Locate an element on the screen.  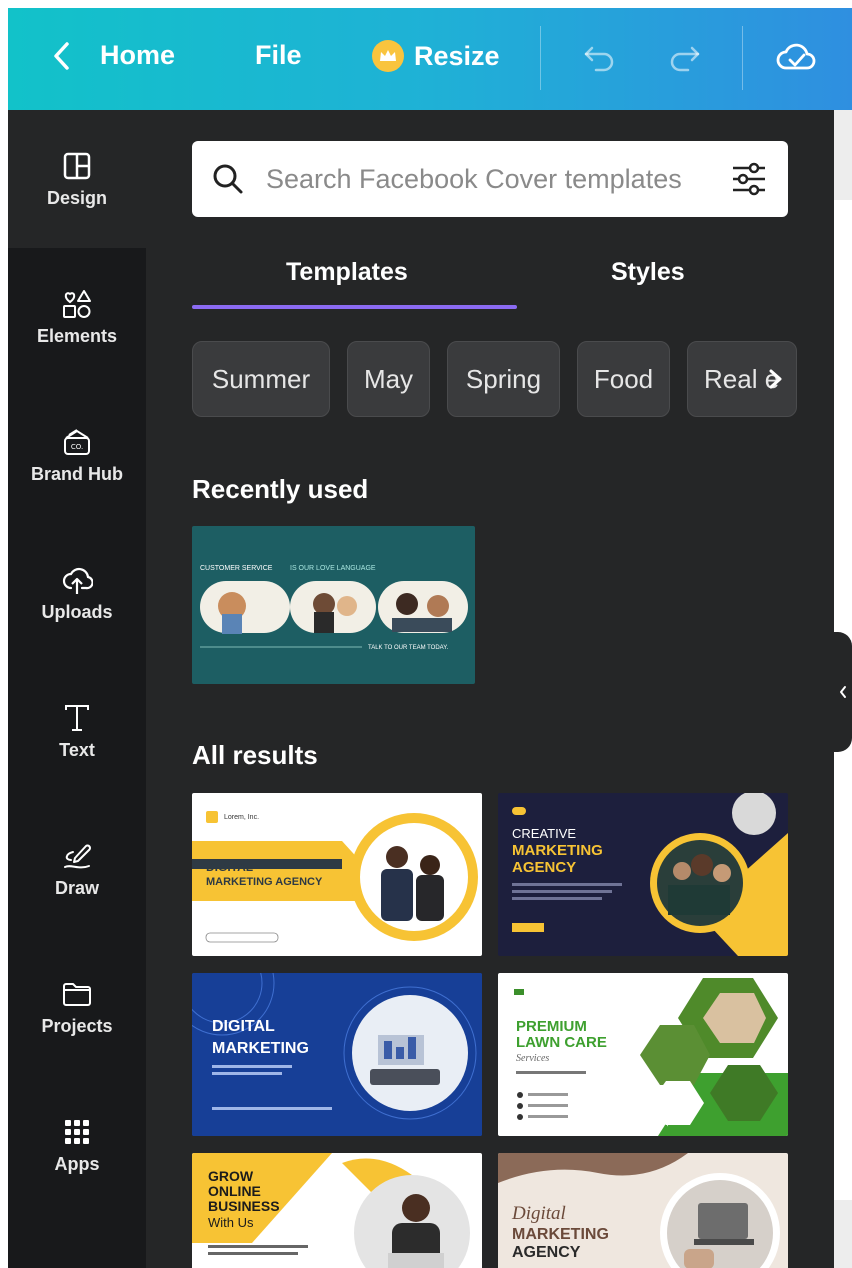
chip-may: May is located at coordinates (388, 379).